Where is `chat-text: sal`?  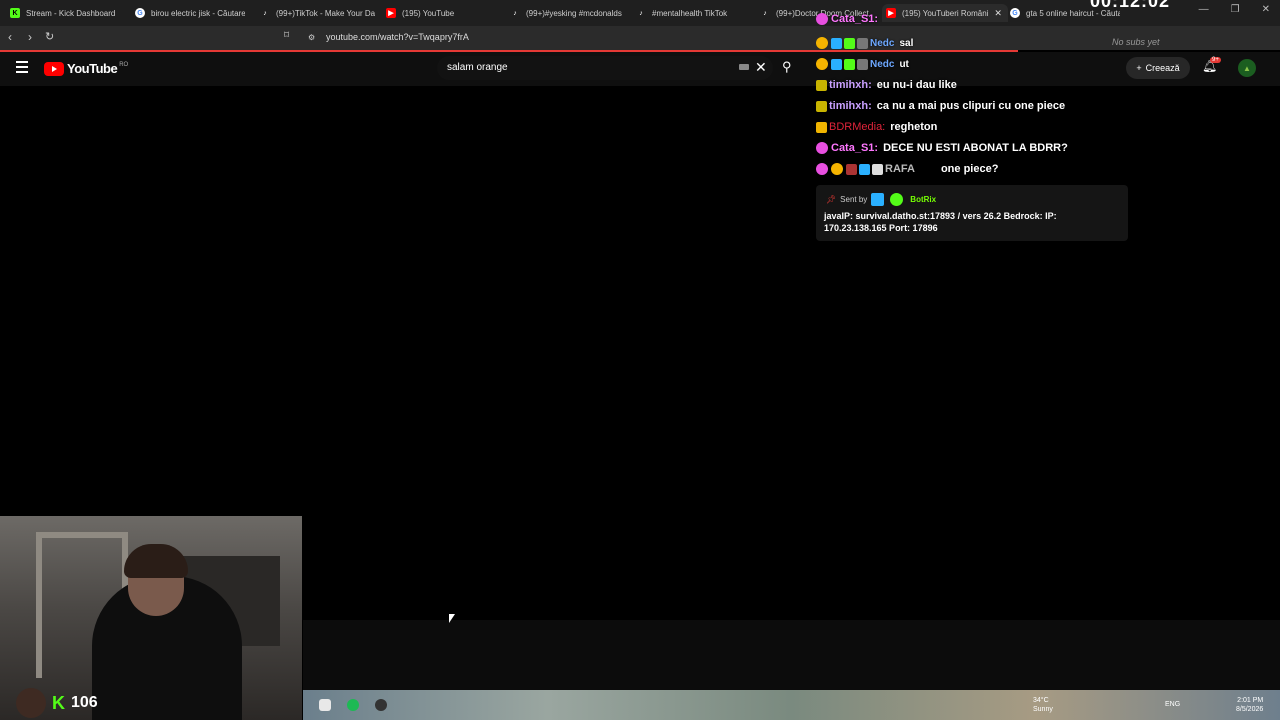 chat-text: sal is located at coordinates (906, 43).